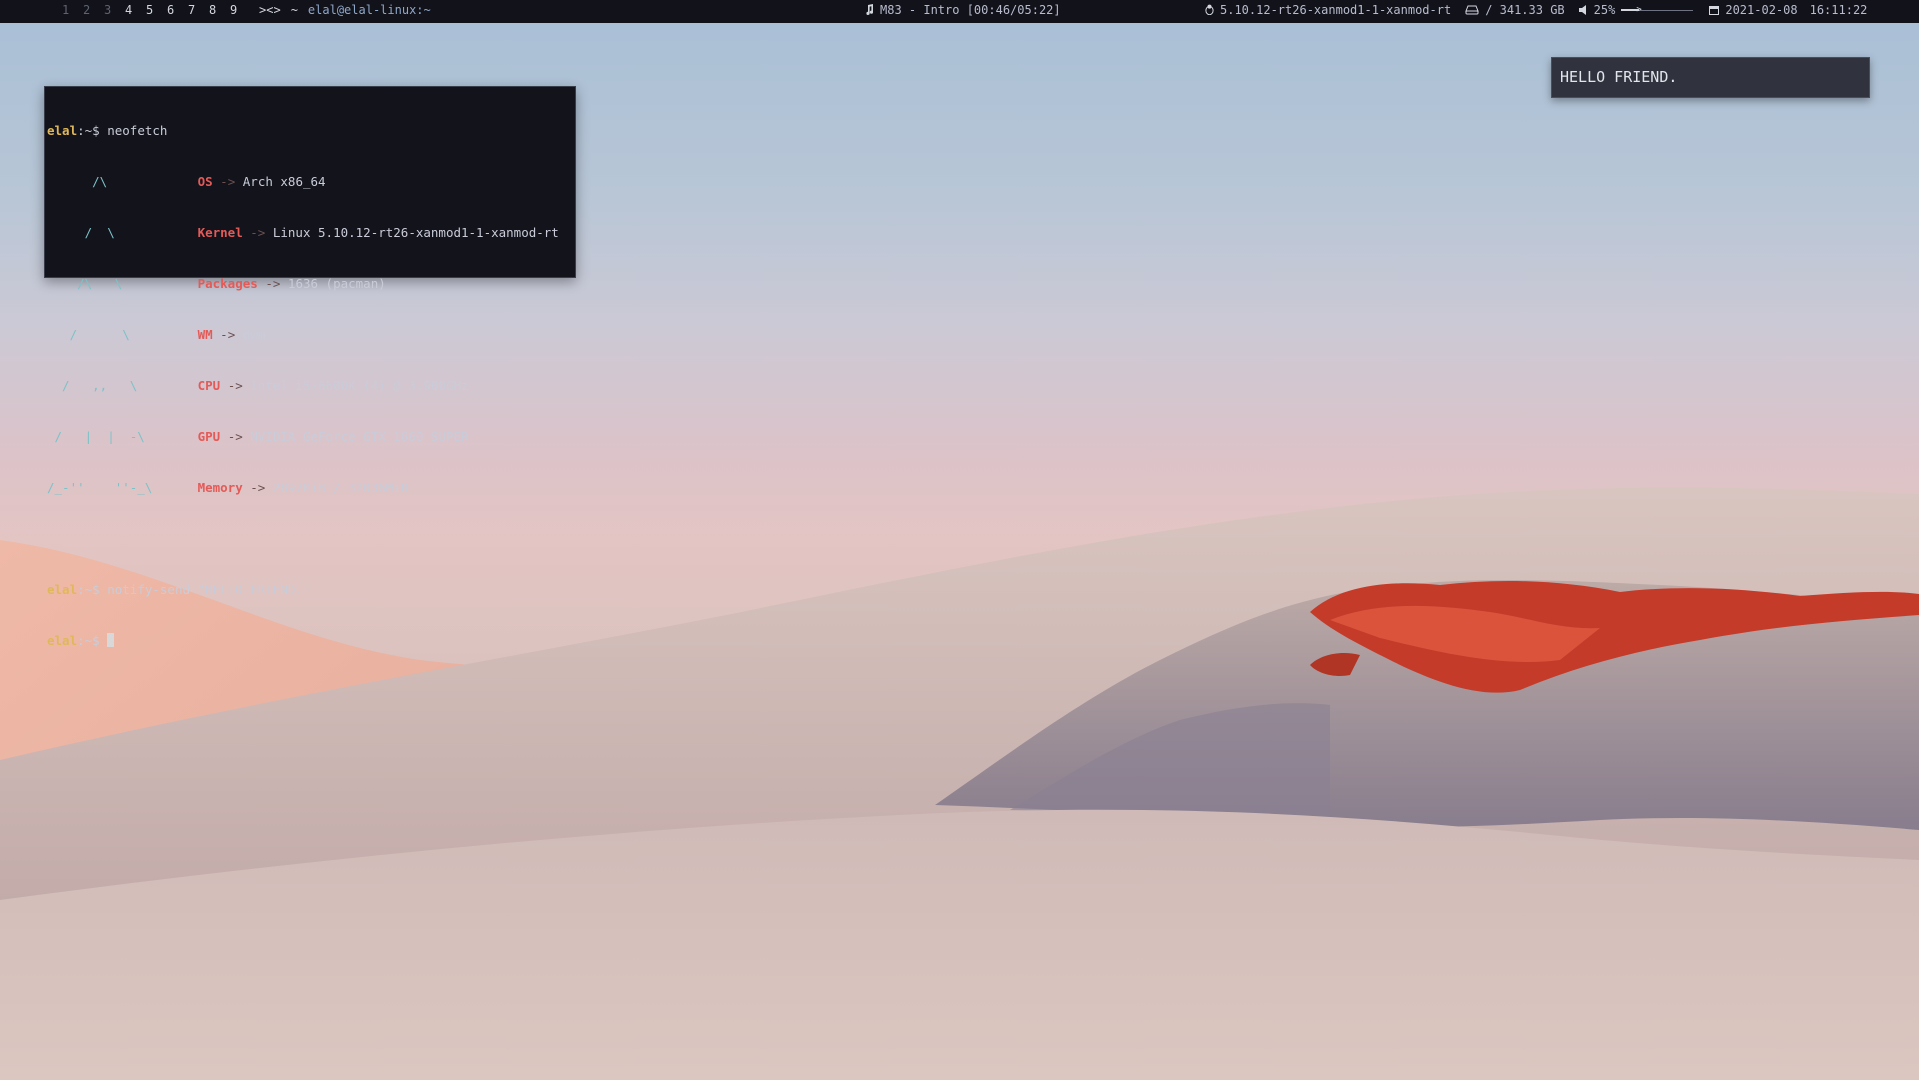 Image resolution: width=1919 pixels, height=1080 pixels. I want to click on volume-slider: >, so click(1657, 10).